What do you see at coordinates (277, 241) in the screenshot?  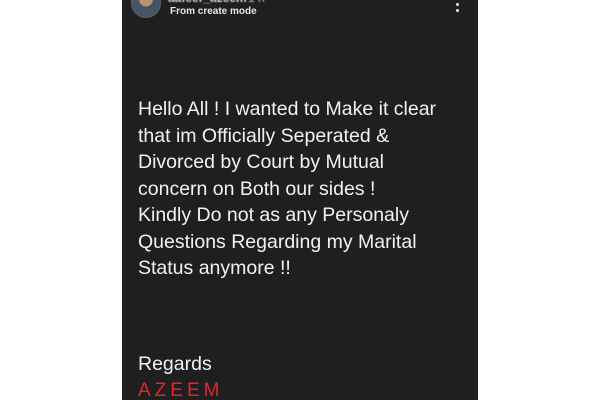 I see `message-line: Questions Regarding my Marital` at bounding box center [277, 241].